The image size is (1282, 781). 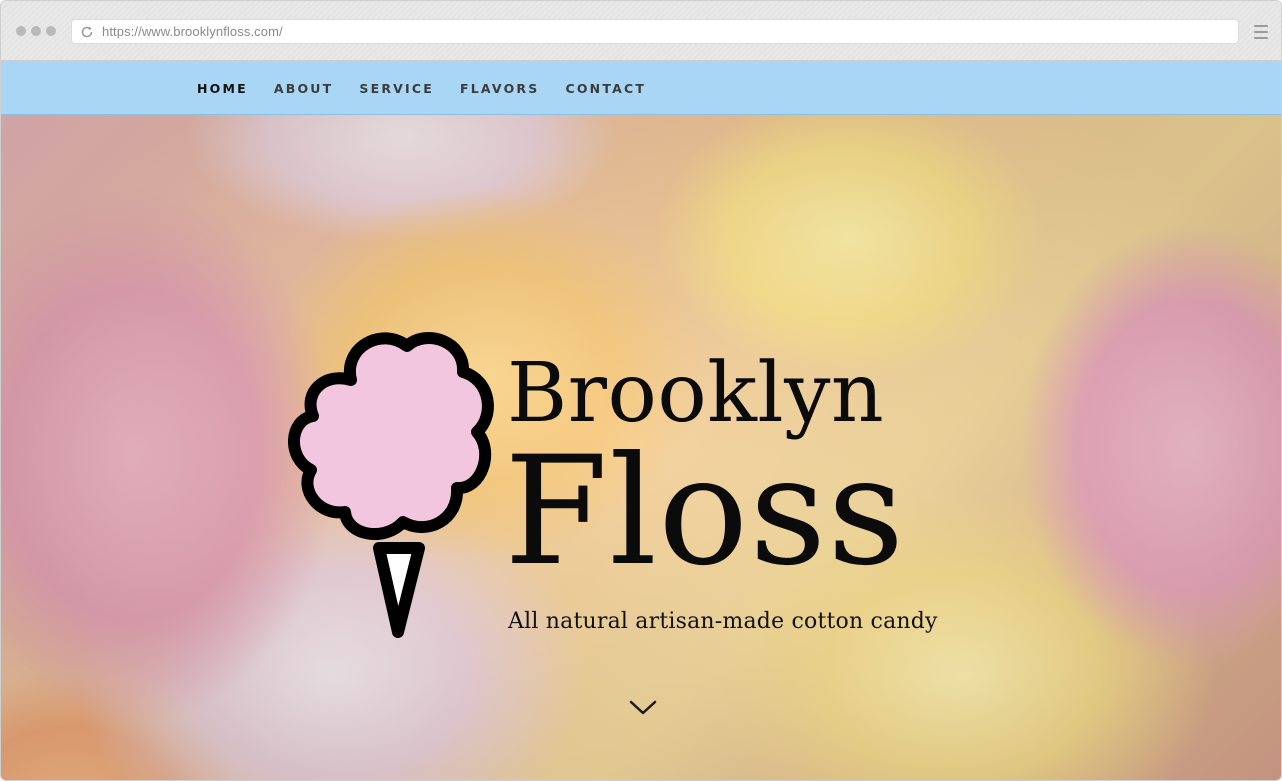 I want to click on nav-item-about: ABOUT, so click(x=304, y=88).